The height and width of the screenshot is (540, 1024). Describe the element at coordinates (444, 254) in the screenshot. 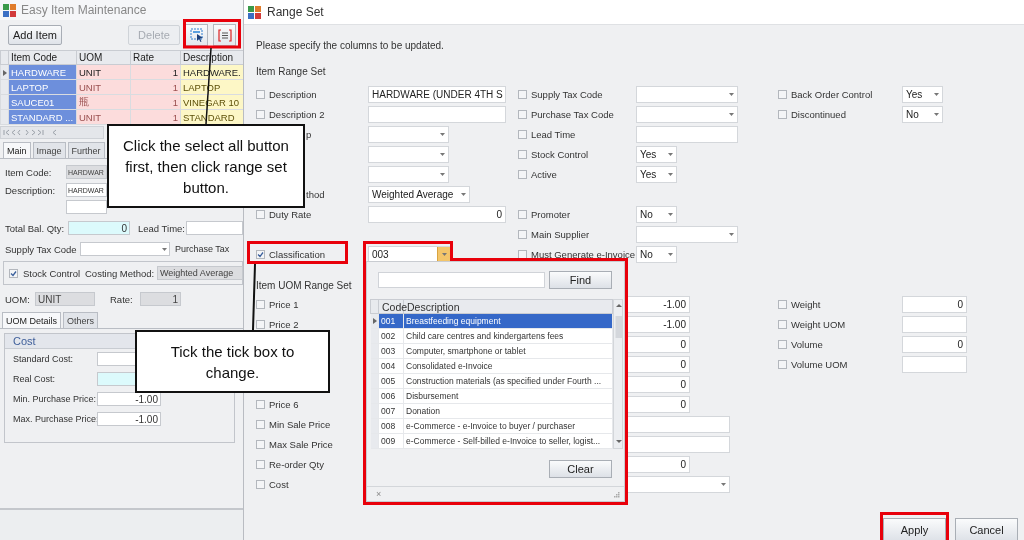

I see `dropdown-button` at that location.